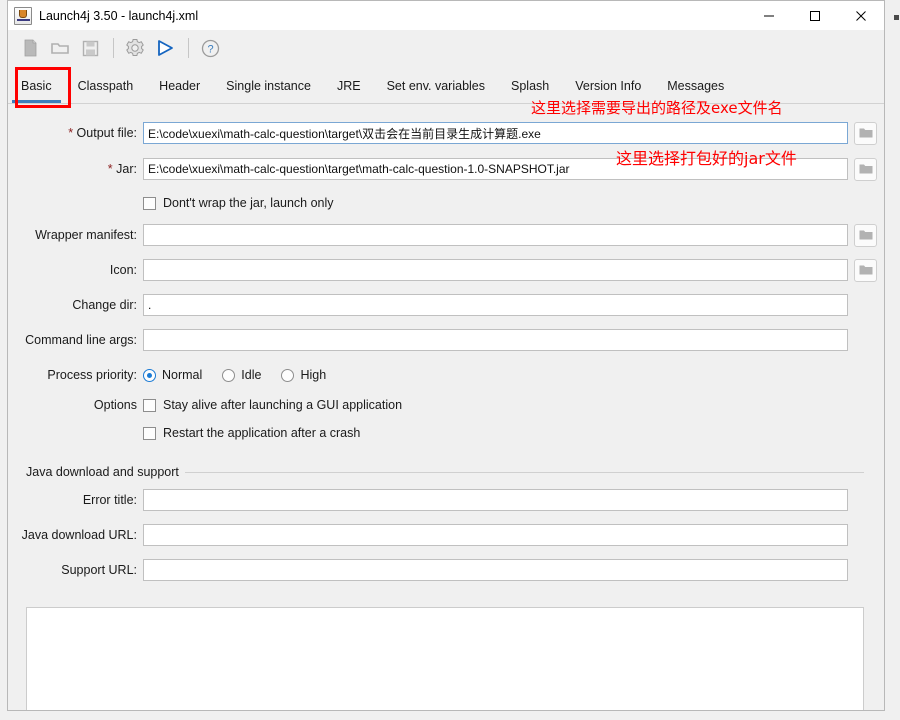 The height and width of the screenshot is (720, 900). What do you see at coordinates (262, 433) in the screenshot?
I see `restart-label: Restart the application after a crash` at bounding box center [262, 433].